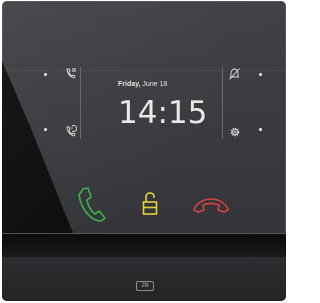 The width and height of the screenshot is (320, 303). I want to click on bottom-bezel, so click(144, 279).